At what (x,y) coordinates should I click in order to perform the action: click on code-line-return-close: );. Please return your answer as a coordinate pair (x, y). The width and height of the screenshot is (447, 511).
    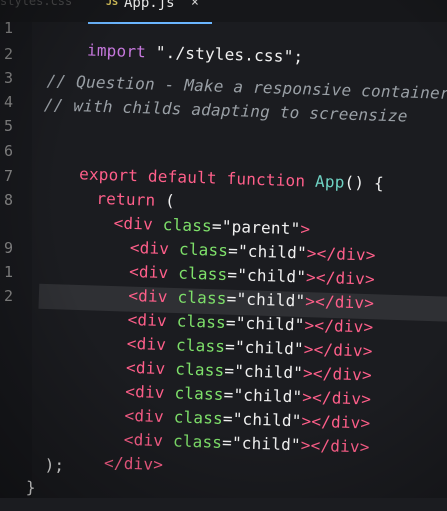
    Looking at the image, I should click on (54, 465).